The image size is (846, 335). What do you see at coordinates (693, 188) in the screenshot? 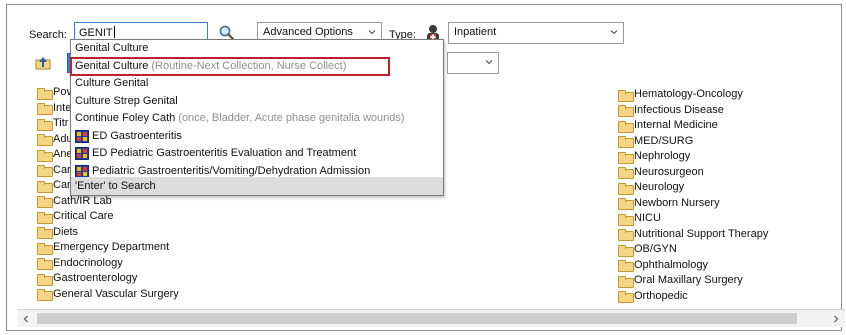
I see `folder-item: Neurology` at bounding box center [693, 188].